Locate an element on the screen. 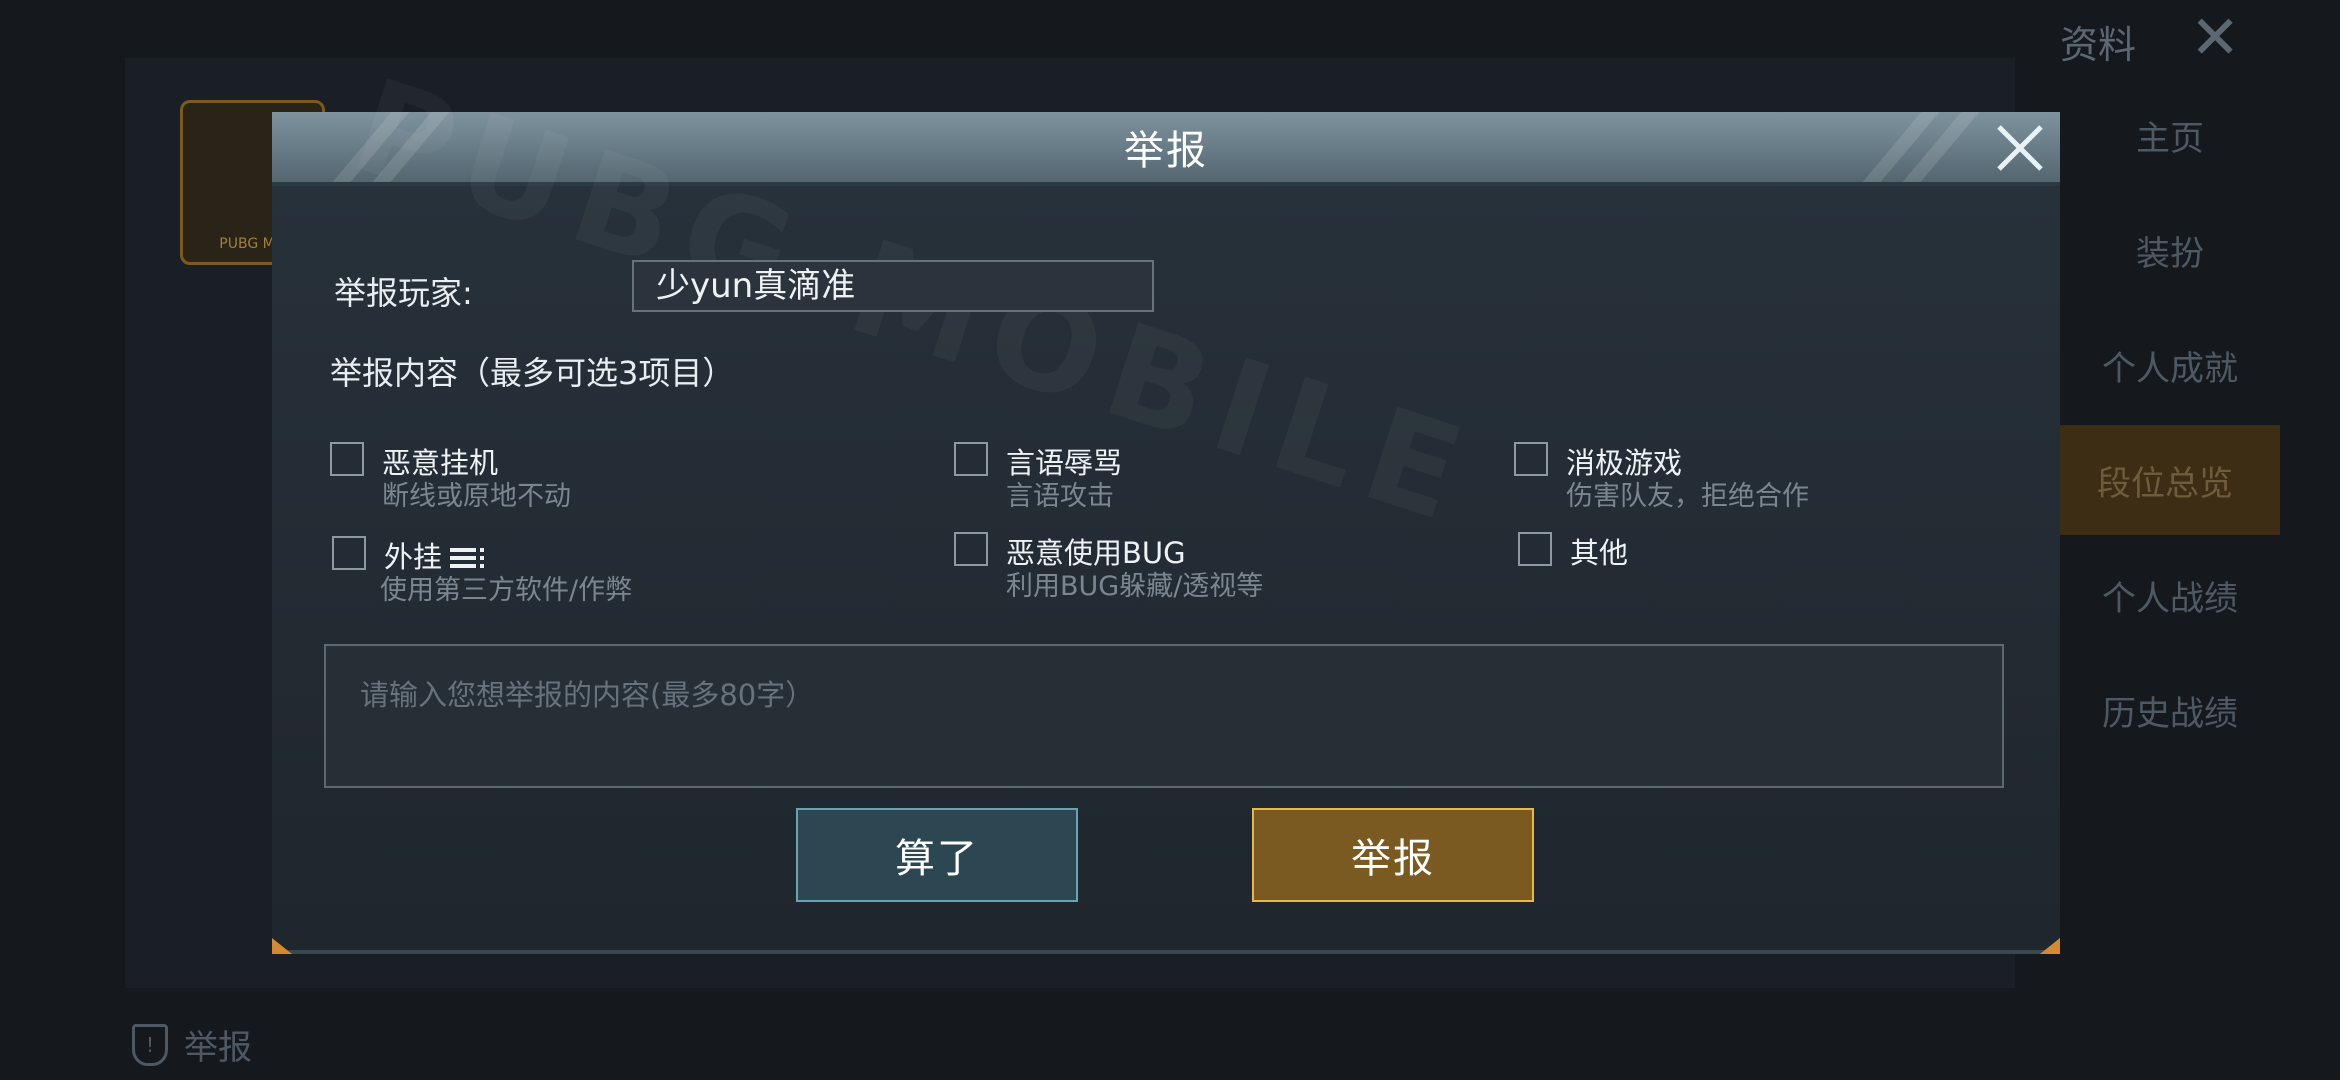 Image resolution: width=2340 pixels, height=1080 pixels. shield-icon: ! is located at coordinates (150, 1044).